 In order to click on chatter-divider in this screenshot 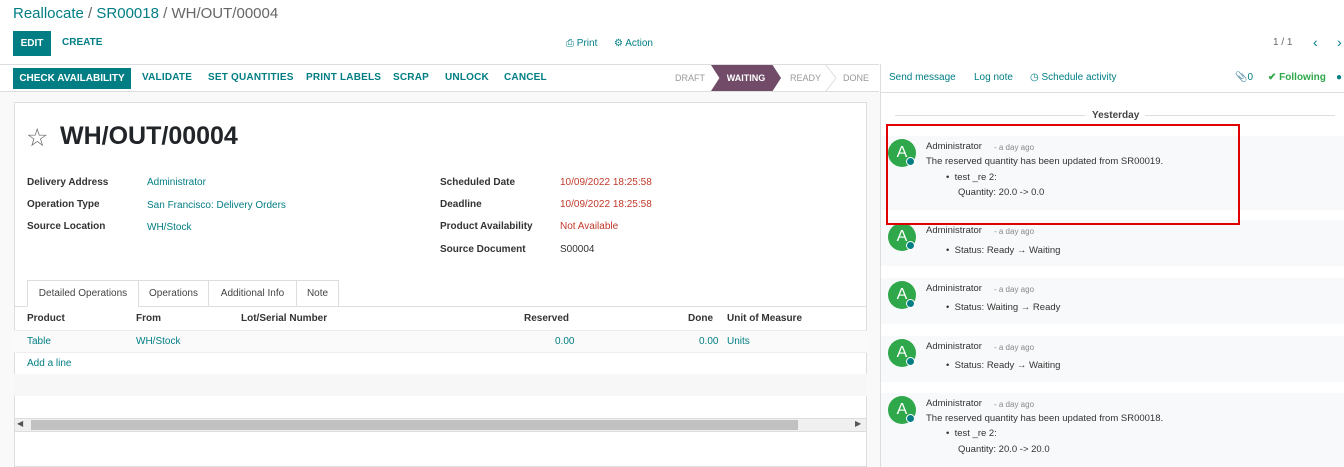, I will do `click(1112, 92)`.